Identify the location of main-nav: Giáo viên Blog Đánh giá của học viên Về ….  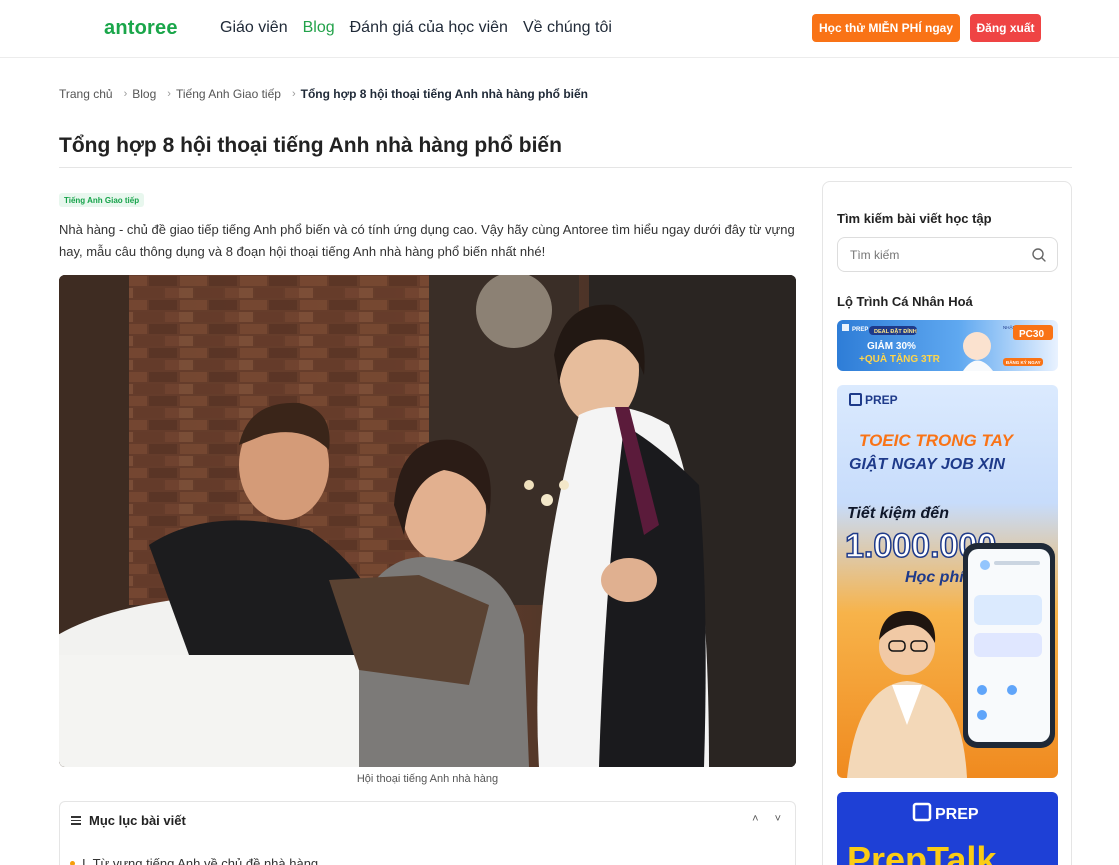
(416, 28).